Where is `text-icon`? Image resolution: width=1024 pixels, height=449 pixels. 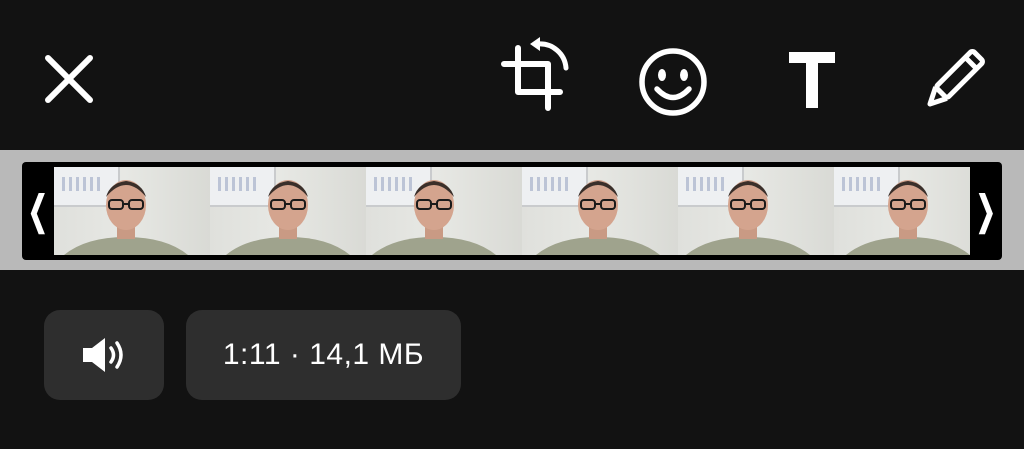
text-icon is located at coordinates (812, 80).